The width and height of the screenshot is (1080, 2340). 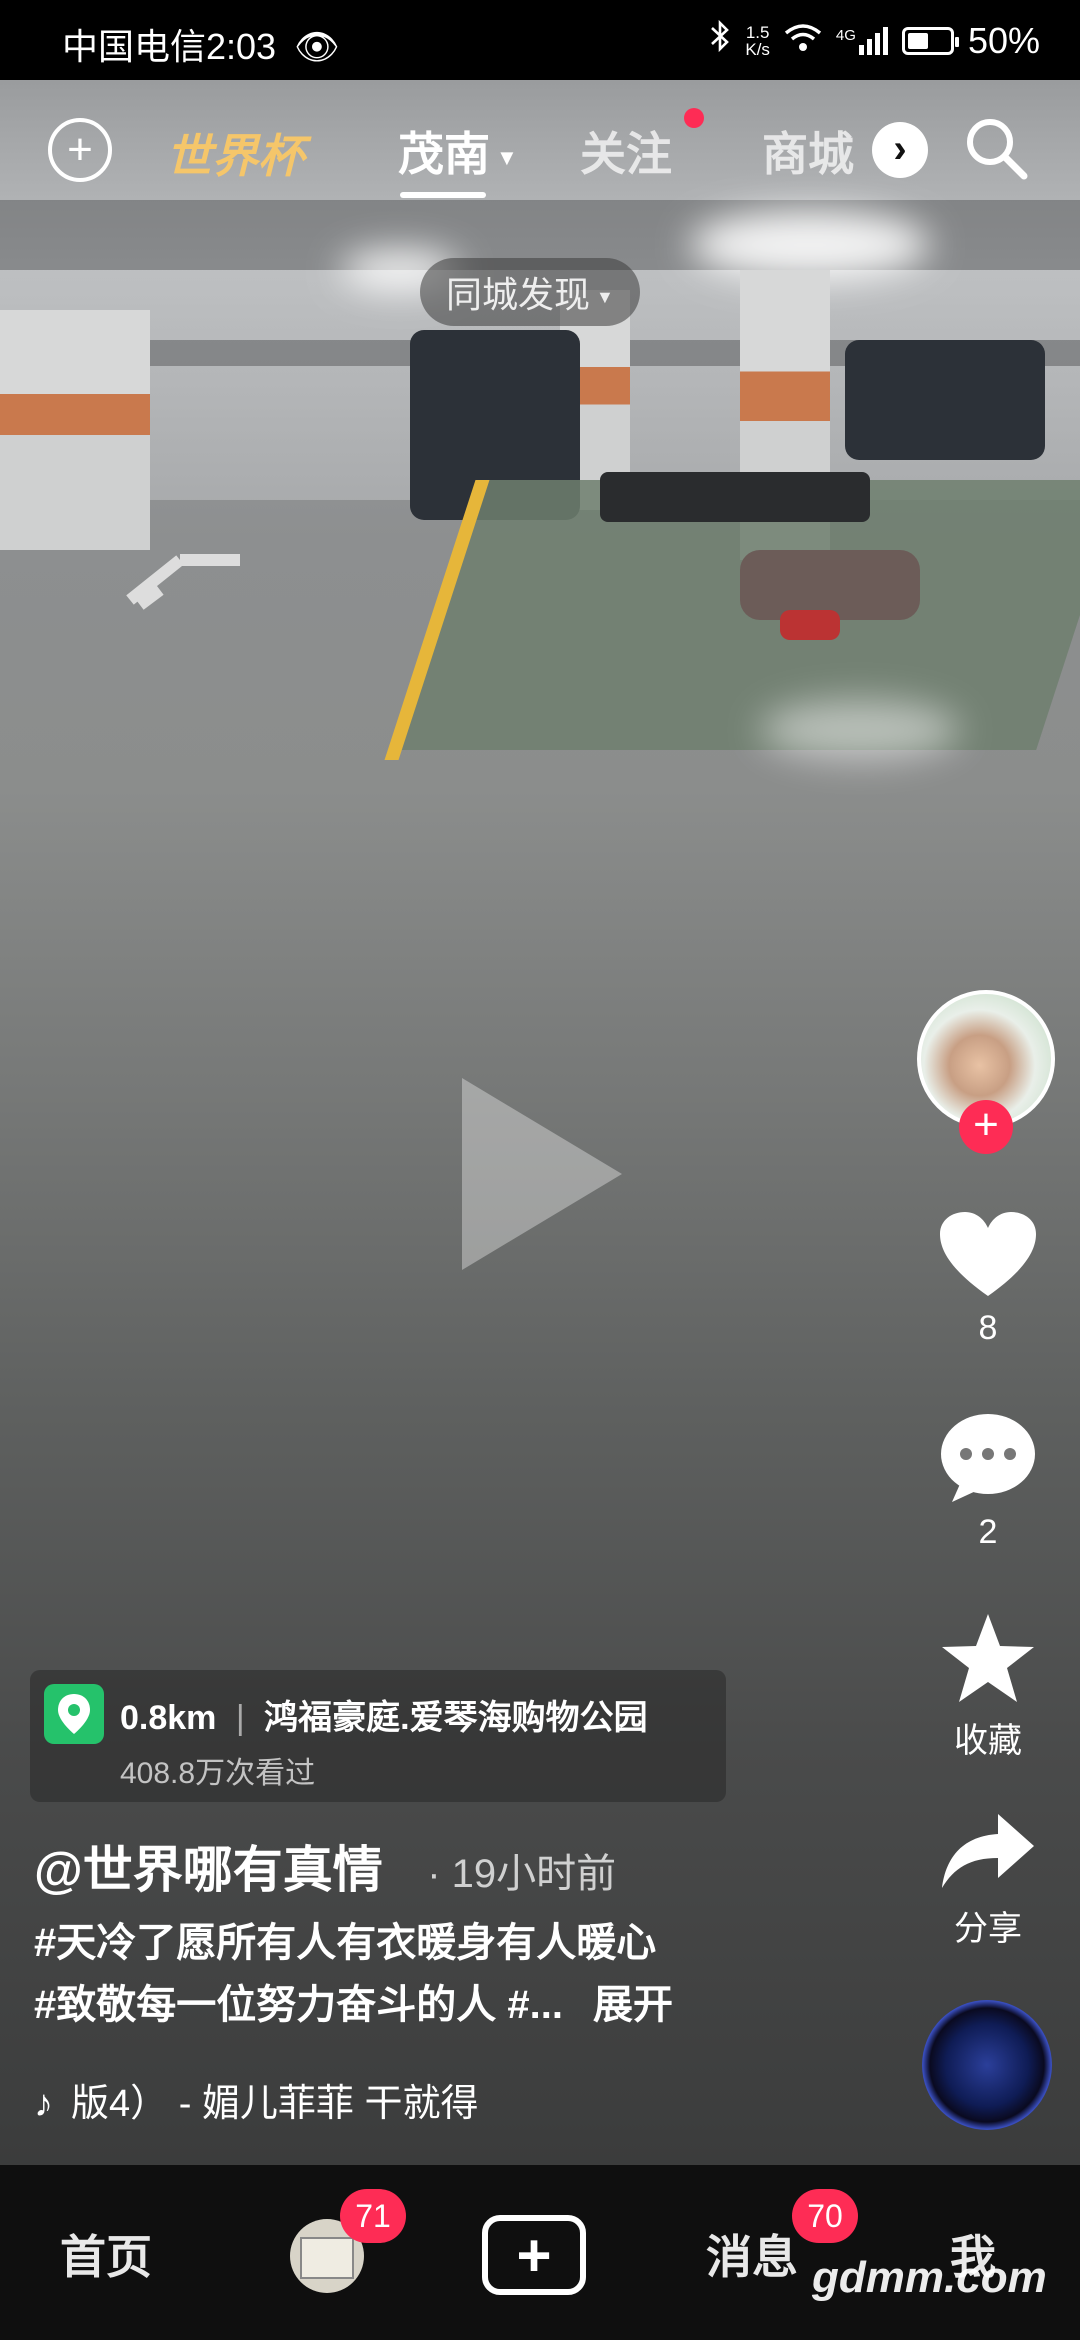 I want to click on tab-following: 关注, so click(x=626, y=151).